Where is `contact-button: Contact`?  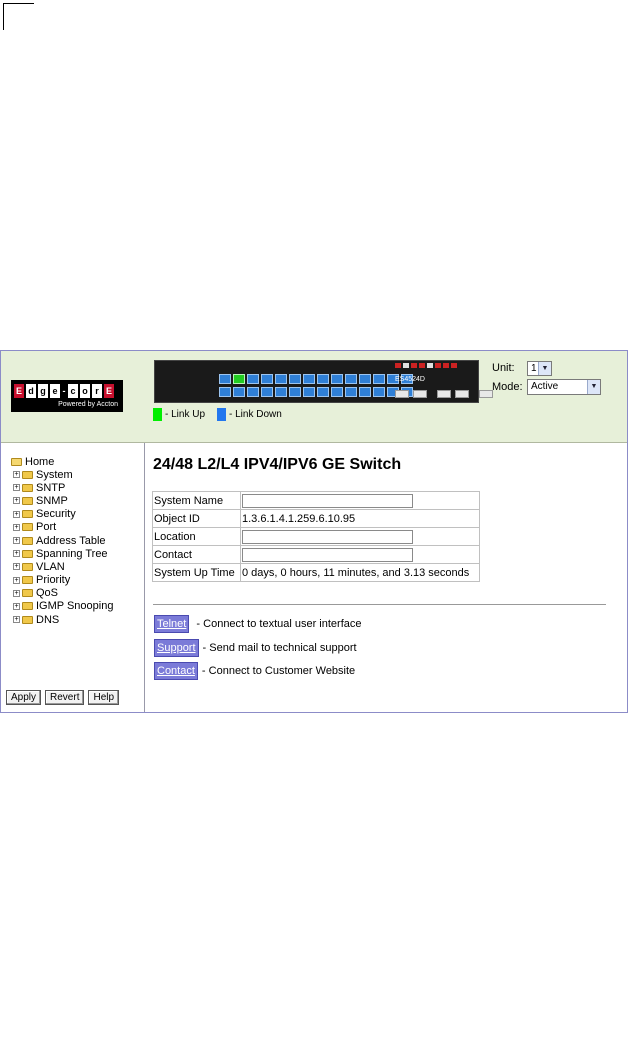
contact-button: Contact is located at coordinates (176, 671).